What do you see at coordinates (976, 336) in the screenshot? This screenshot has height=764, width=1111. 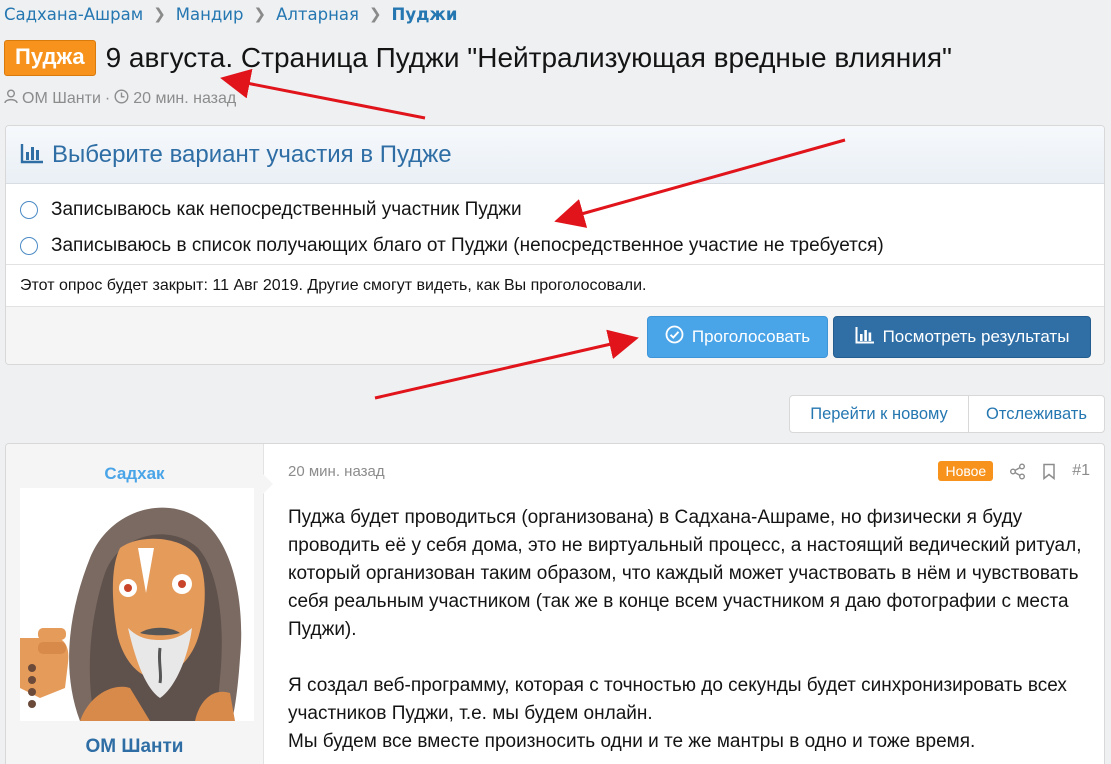 I see `view-results-label: Посмотреть результаты` at bounding box center [976, 336].